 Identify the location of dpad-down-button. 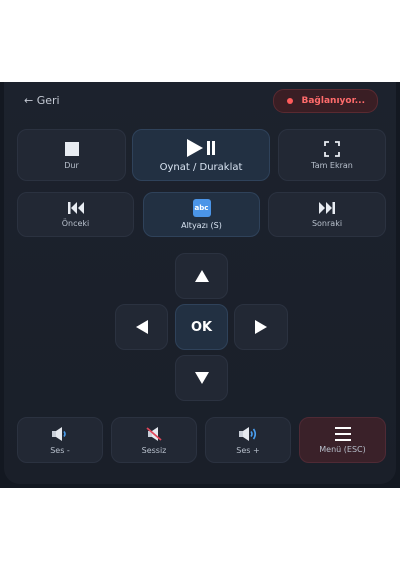
(201, 378).